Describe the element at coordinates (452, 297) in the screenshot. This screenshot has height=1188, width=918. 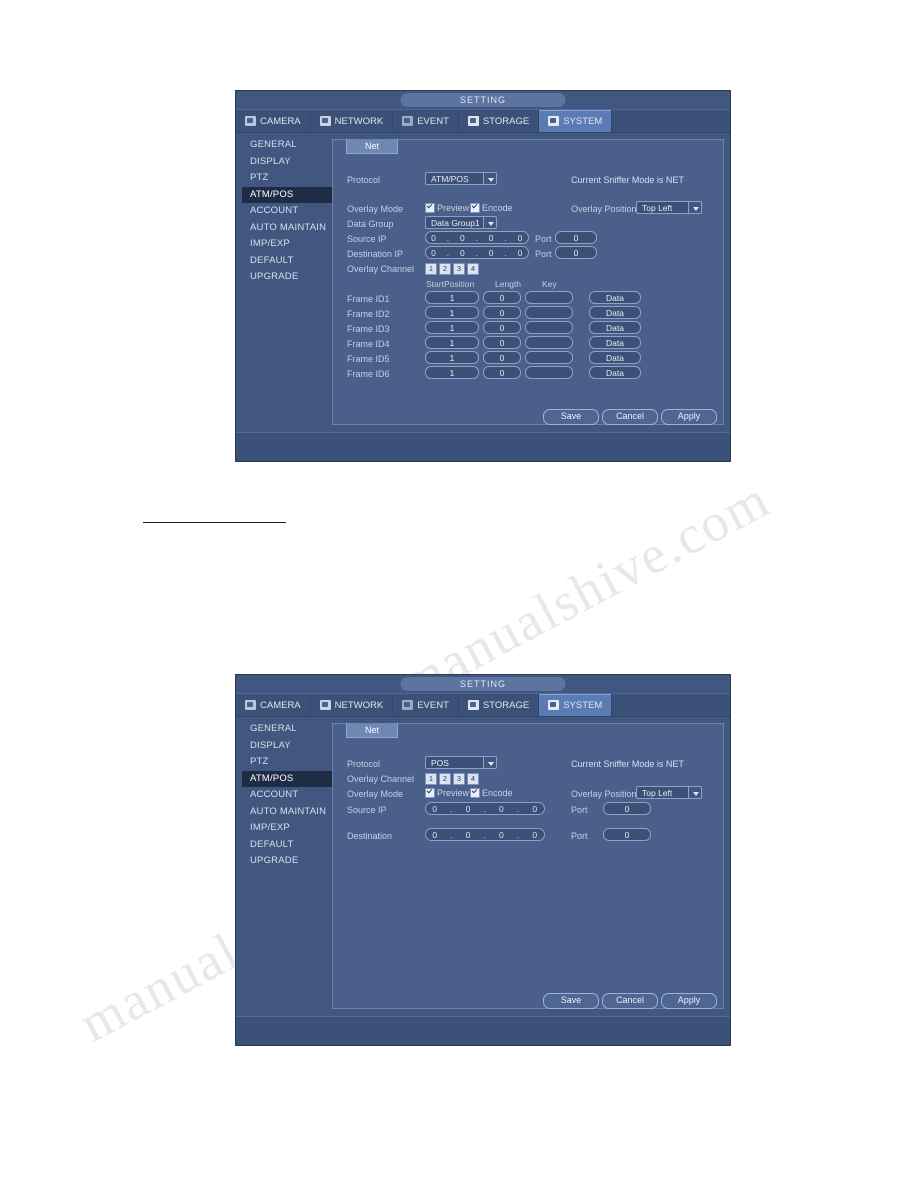
I see `frame-id1-start: 1` at that location.